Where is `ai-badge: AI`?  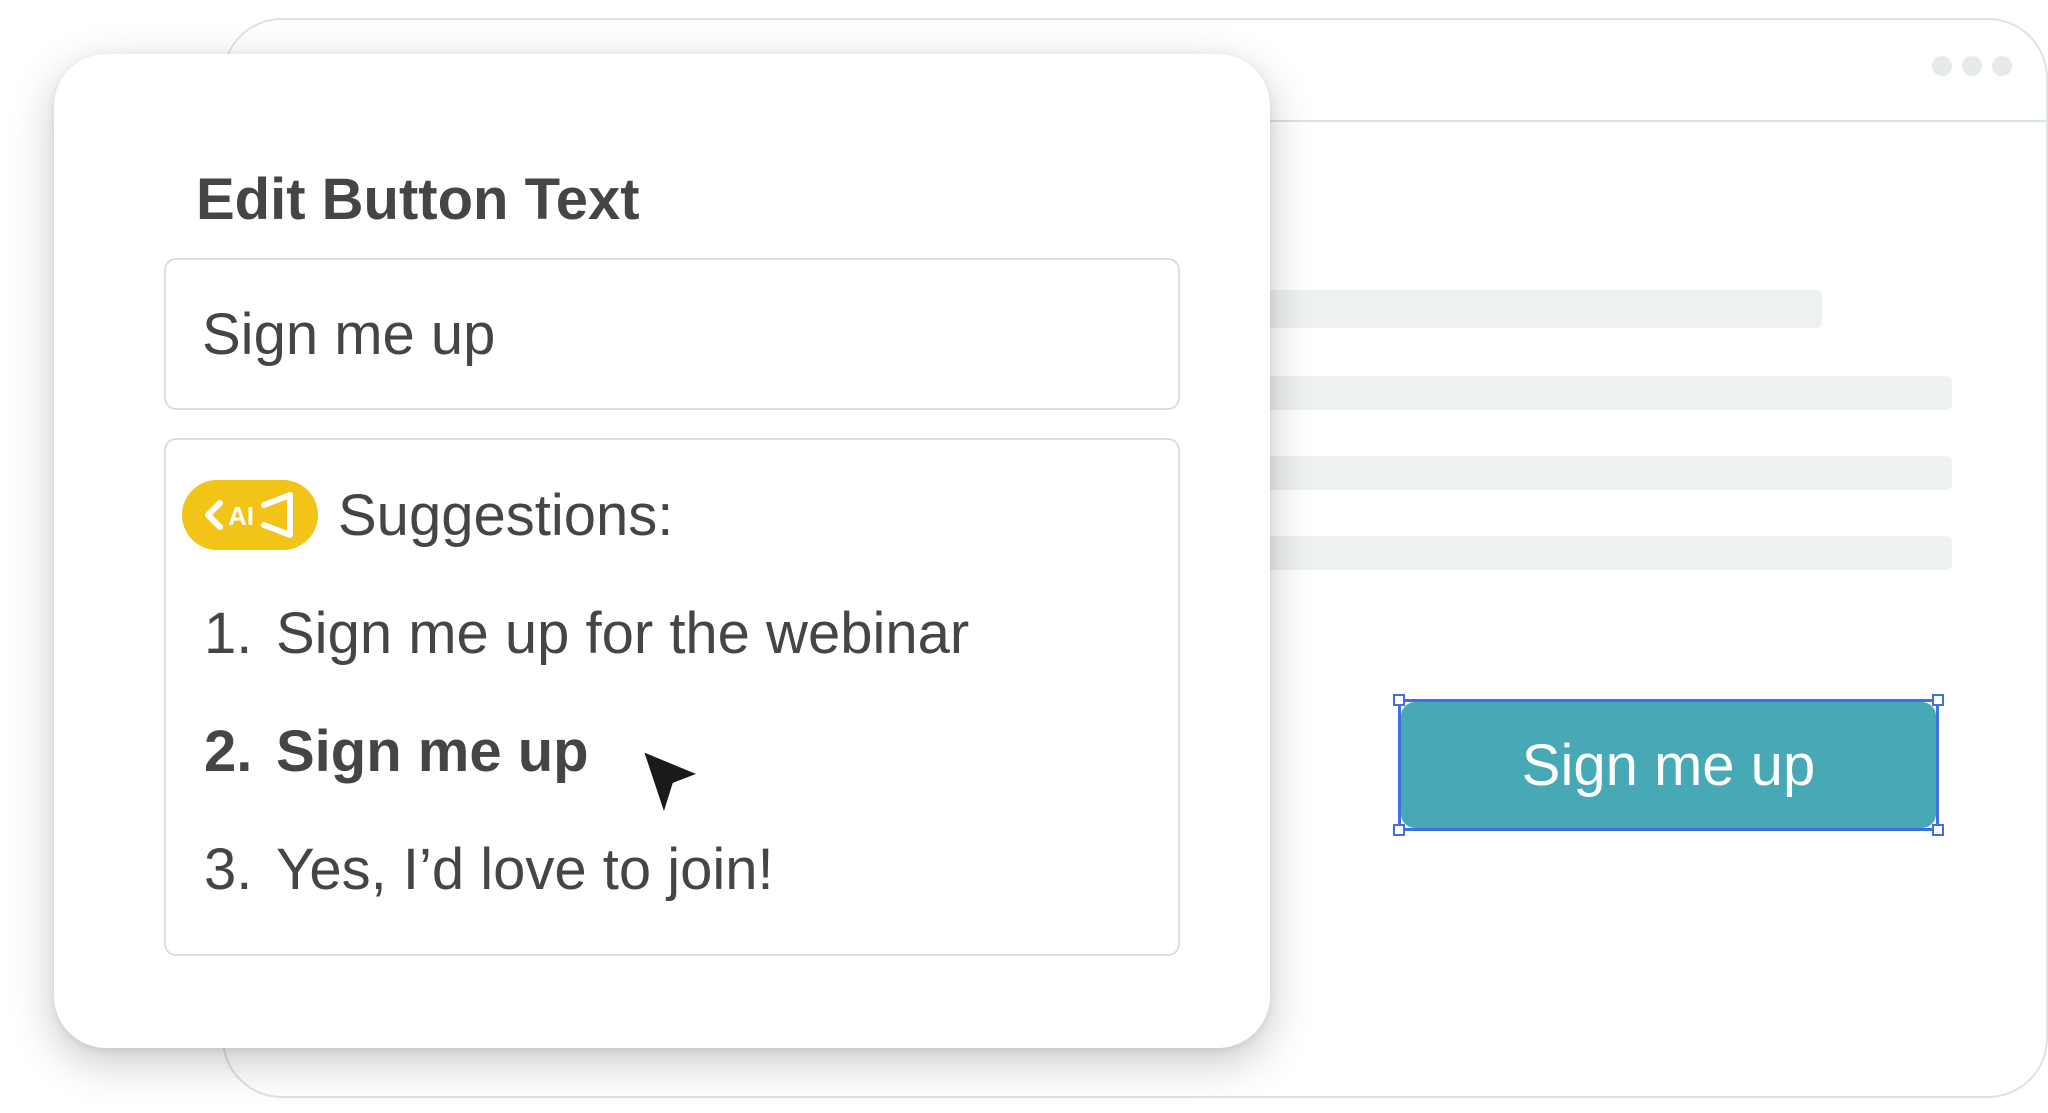 ai-badge: AI is located at coordinates (250, 515).